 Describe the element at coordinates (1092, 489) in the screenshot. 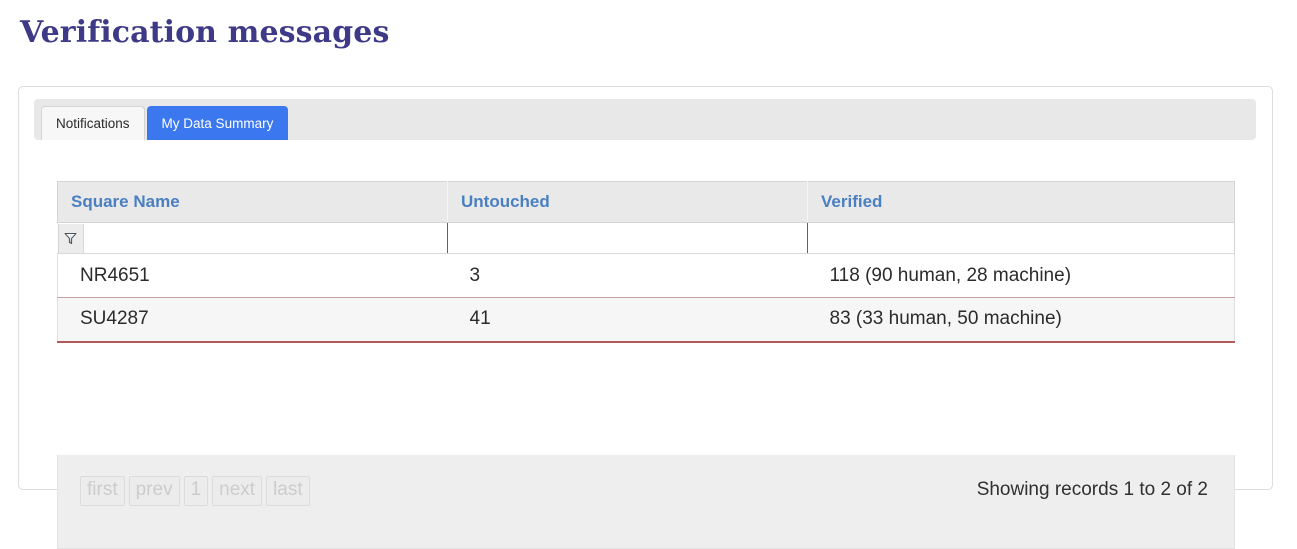

I see `records-status: Showing records 1 to 2 of 2` at that location.